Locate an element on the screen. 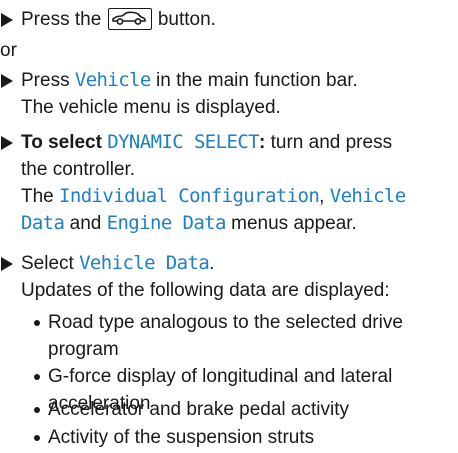 This screenshot has height=453, width=458. list-item: Activity of the suspension struts is located at coordinates (244, 437).